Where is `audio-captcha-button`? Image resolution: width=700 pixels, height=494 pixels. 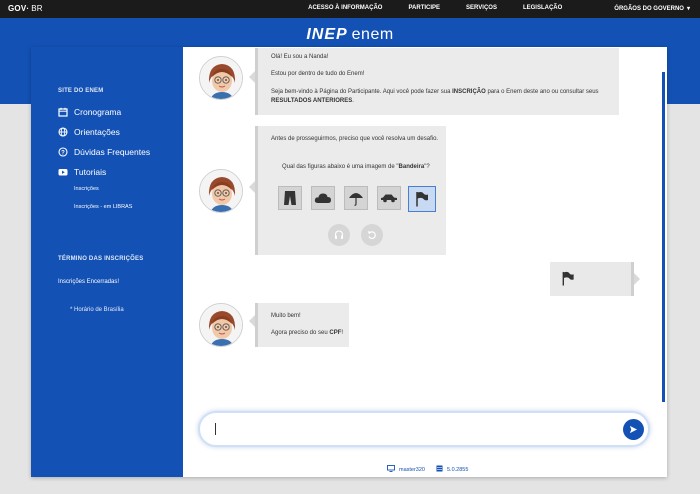 audio-captcha-button is located at coordinates (339, 235).